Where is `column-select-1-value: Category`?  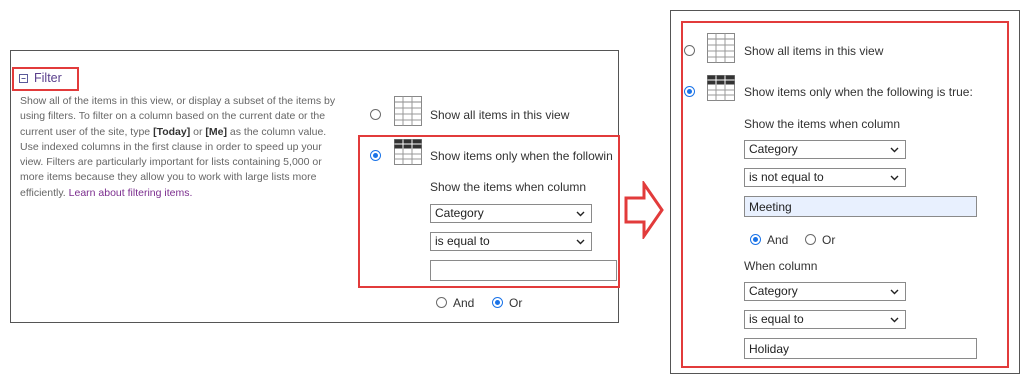 column-select-1-value: Category is located at coordinates (773, 149).